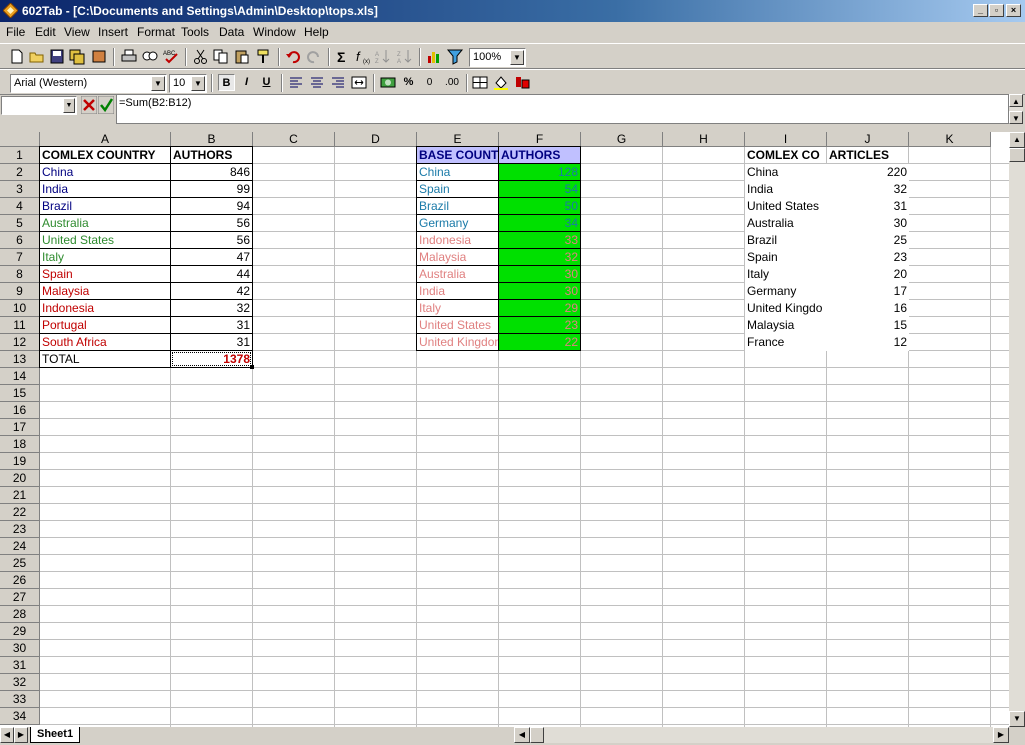 Image resolution: width=1025 pixels, height=745 pixels. I want to click on percent-button: %, so click(408, 82).